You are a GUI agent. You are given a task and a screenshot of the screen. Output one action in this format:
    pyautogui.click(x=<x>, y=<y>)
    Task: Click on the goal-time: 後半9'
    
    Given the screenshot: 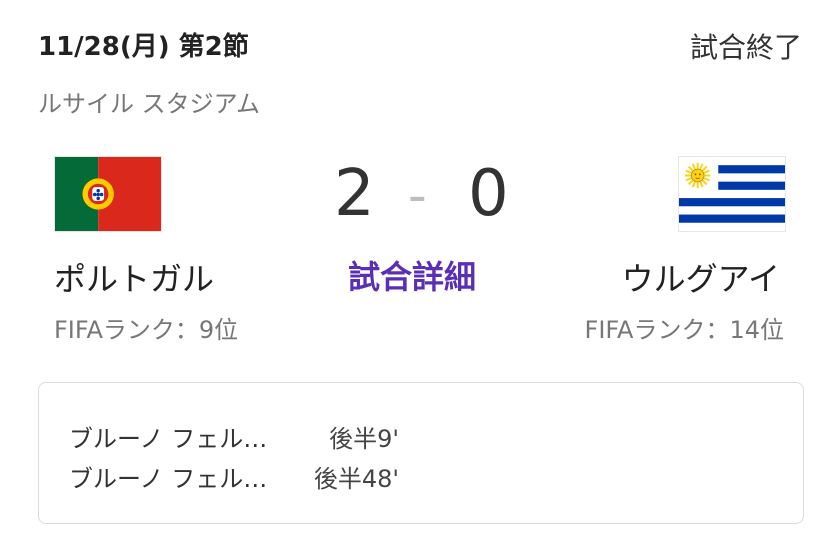 What is the action you would take?
    pyautogui.click(x=364, y=439)
    